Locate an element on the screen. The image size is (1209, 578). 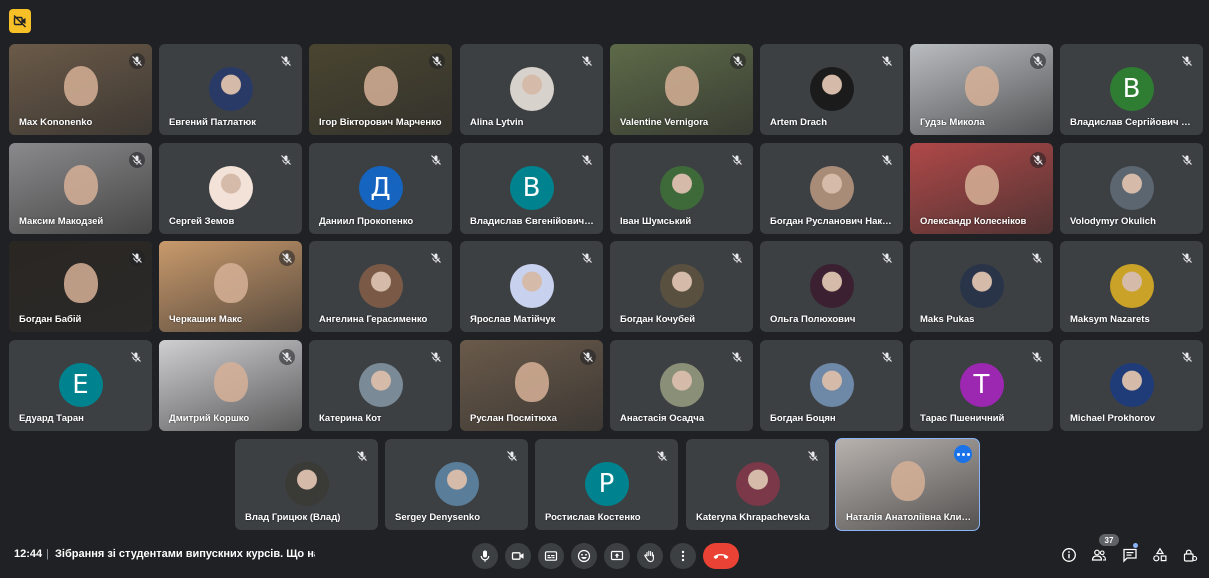
chat-button is located at coordinates (1130, 555).